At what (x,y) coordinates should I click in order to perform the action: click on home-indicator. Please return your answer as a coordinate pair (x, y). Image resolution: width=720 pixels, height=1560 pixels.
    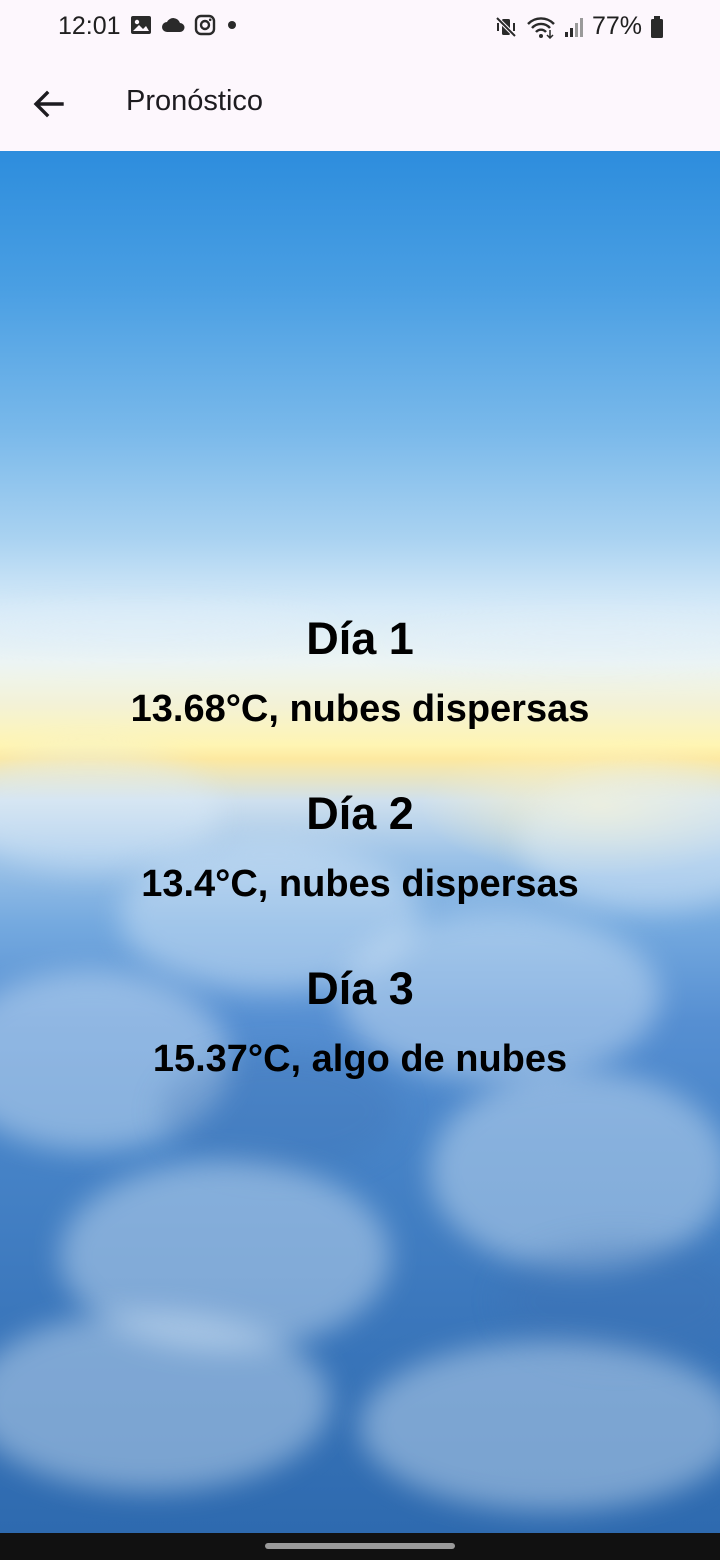
    Looking at the image, I should click on (360, 1546).